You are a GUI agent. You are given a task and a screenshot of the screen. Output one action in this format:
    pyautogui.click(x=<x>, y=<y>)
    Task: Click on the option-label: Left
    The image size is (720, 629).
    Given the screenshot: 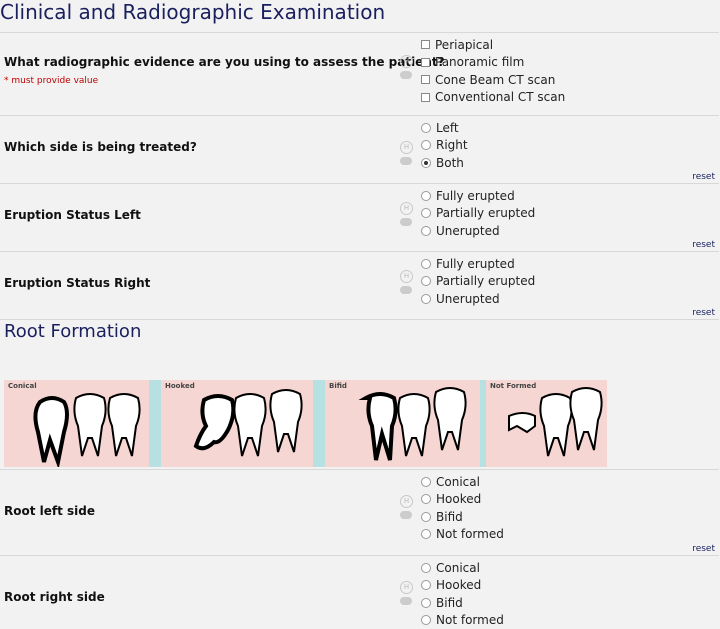 What is the action you would take?
    pyautogui.click(x=447, y=128)
    